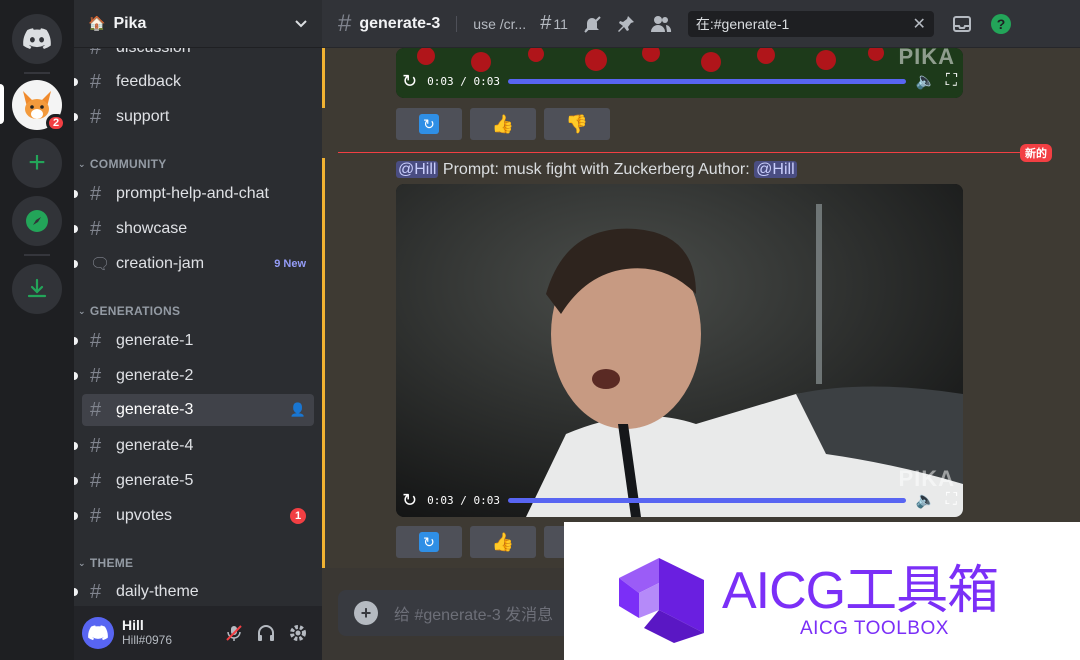 The width and height of the screenshot is (1080, 660). Describe the element at coordinates (194, 229) in the screenshot. I see `channel-showcase: # showcase` at that location.